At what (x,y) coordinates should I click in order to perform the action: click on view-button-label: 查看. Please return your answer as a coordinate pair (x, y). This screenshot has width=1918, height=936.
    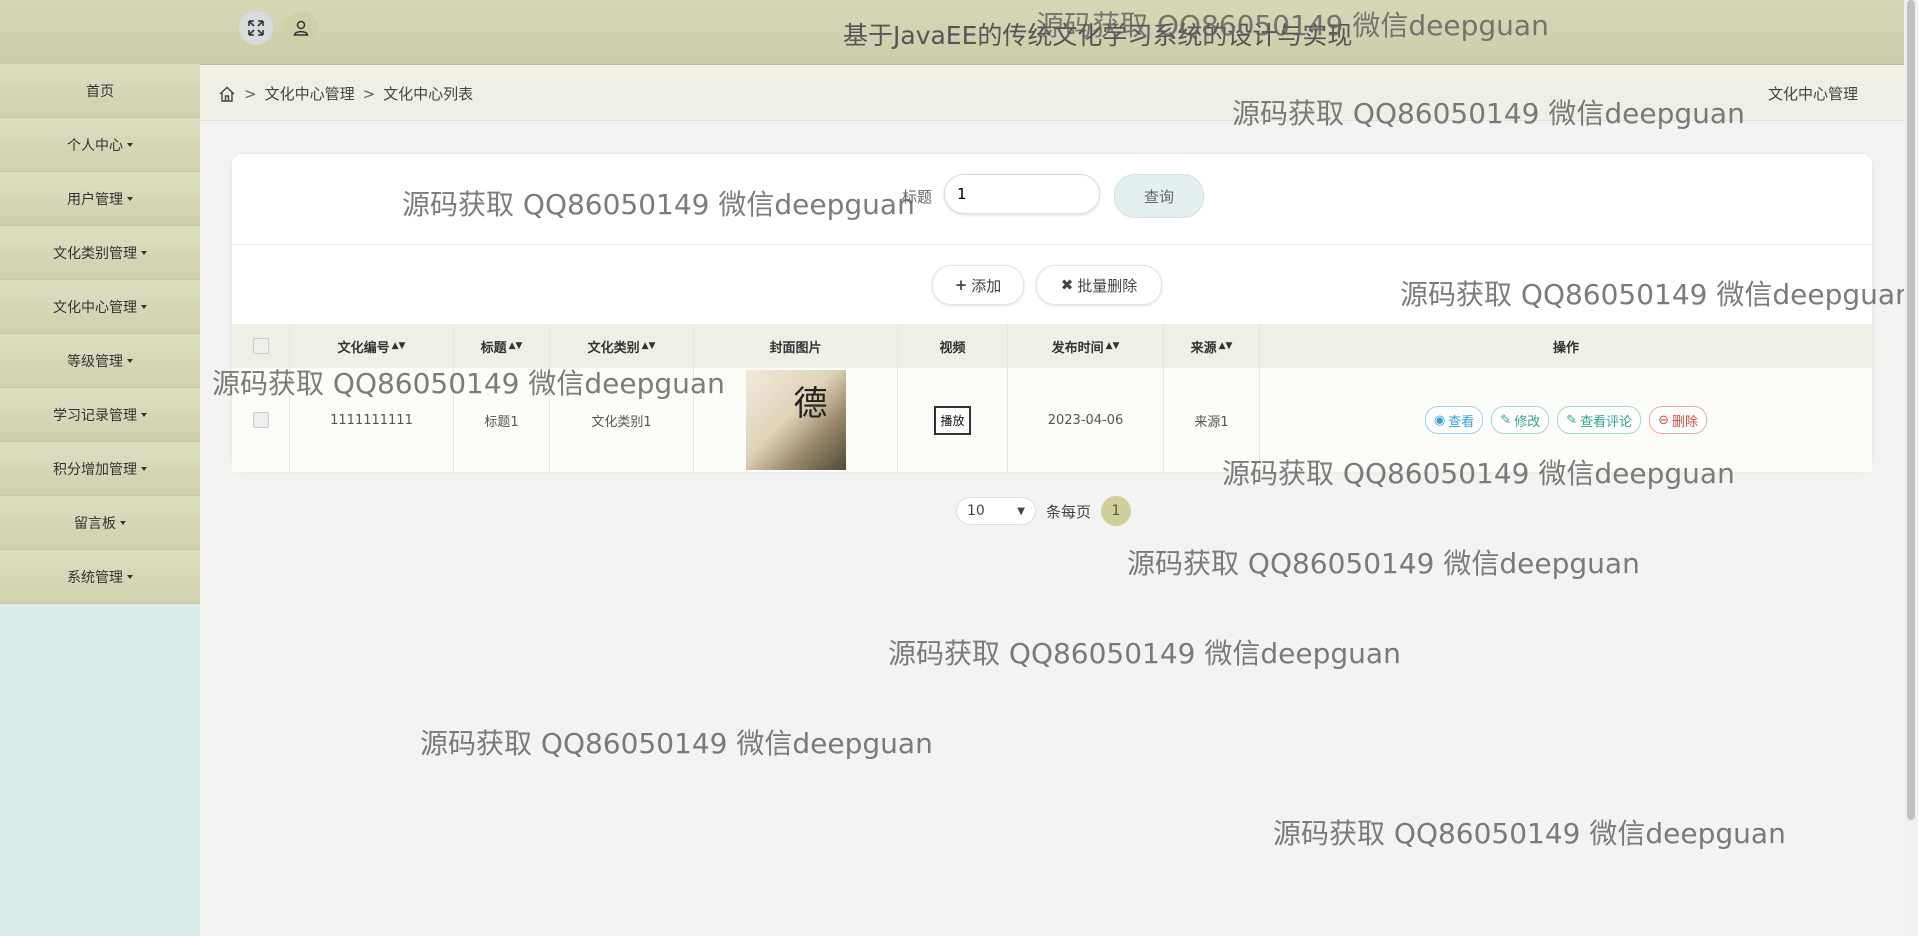
    Looking at the image, I should click on (1461, 422).